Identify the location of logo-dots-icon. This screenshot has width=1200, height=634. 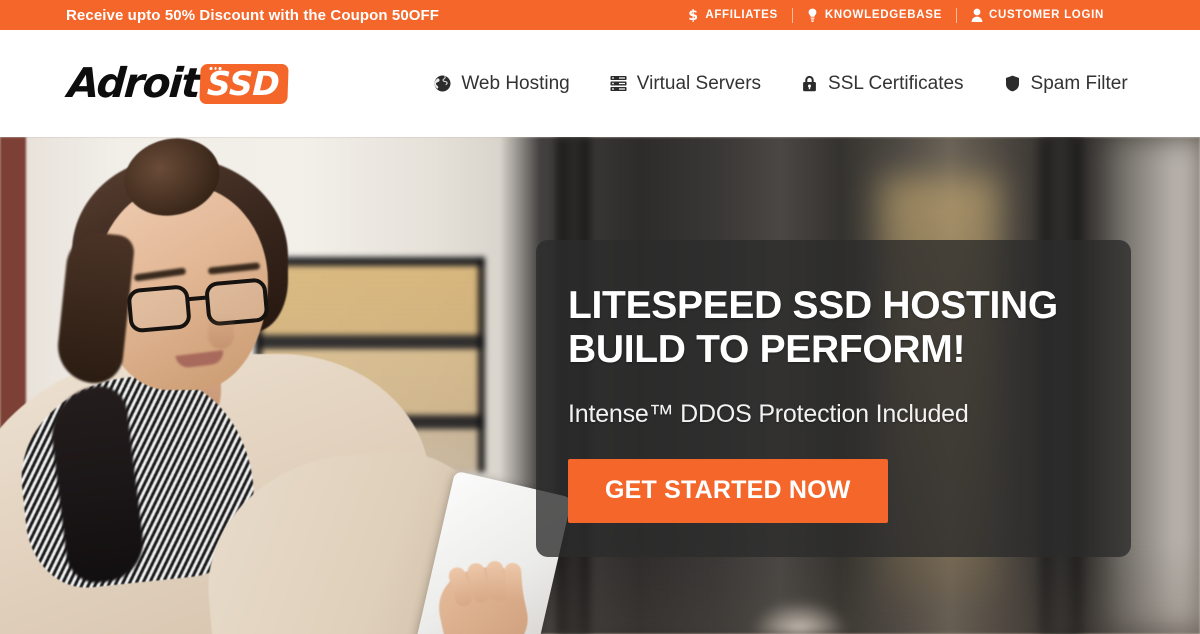
(215, 67).